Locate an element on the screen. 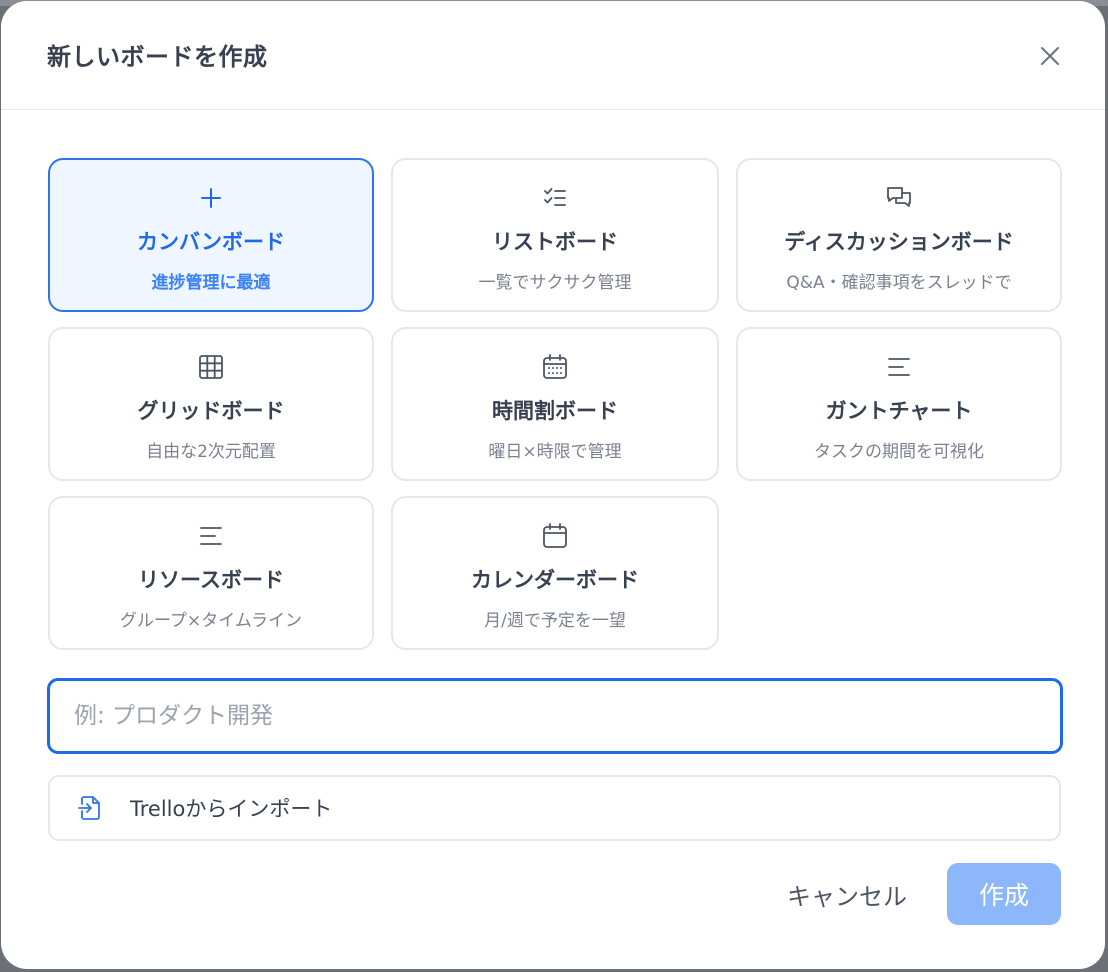  board-type-resource: リソースボード グループ×タイムライン is located at coordinates (211, 573).